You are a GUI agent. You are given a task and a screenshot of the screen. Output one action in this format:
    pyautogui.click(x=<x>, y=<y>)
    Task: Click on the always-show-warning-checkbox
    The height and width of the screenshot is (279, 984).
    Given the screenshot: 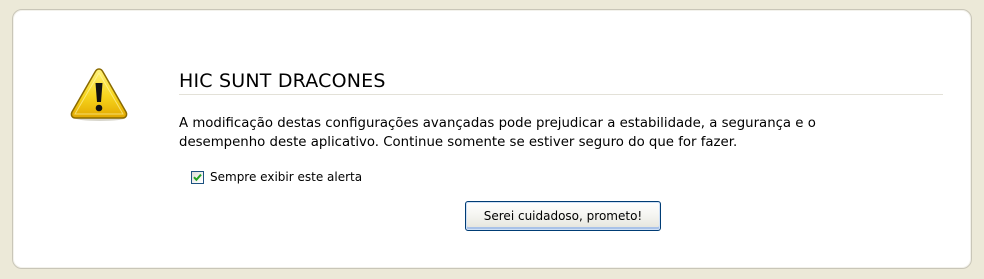 What is the action you would take?
    pyautogui.click(x=197, y=177)
    